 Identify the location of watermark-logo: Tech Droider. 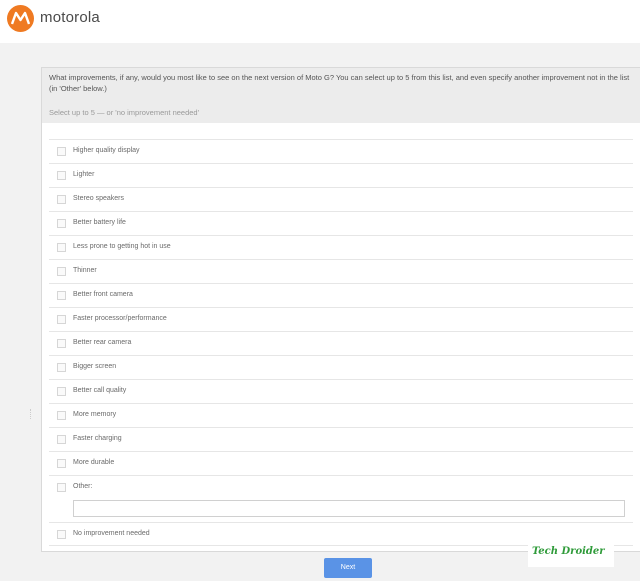
(571, 553).